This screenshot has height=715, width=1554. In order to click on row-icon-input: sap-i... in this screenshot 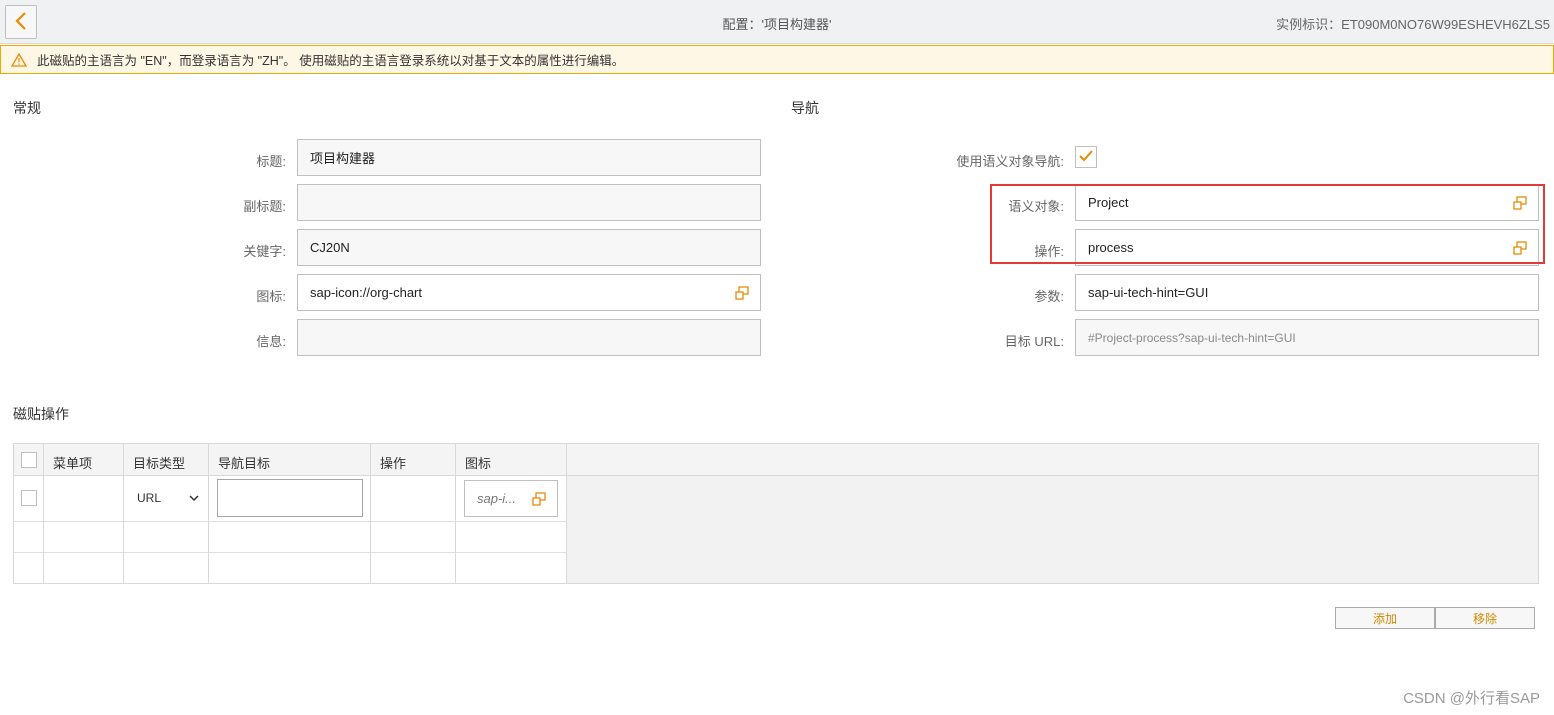, I will do `click(511, 498)`.